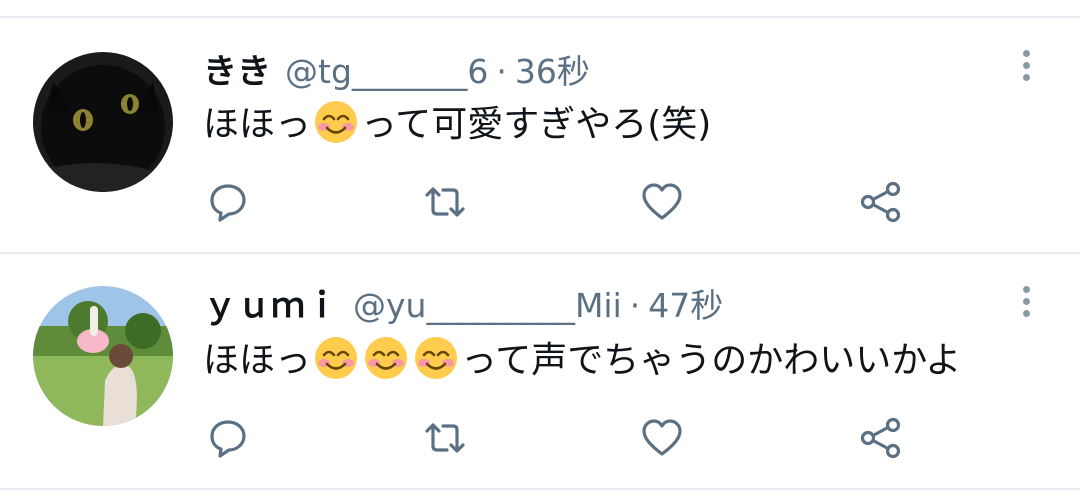 The image size is (1080, 496). What do you see at coordinates (386, 71) in the screenshot?
I see `user-handle: @tg_______6` at bounding box center [386, 71].